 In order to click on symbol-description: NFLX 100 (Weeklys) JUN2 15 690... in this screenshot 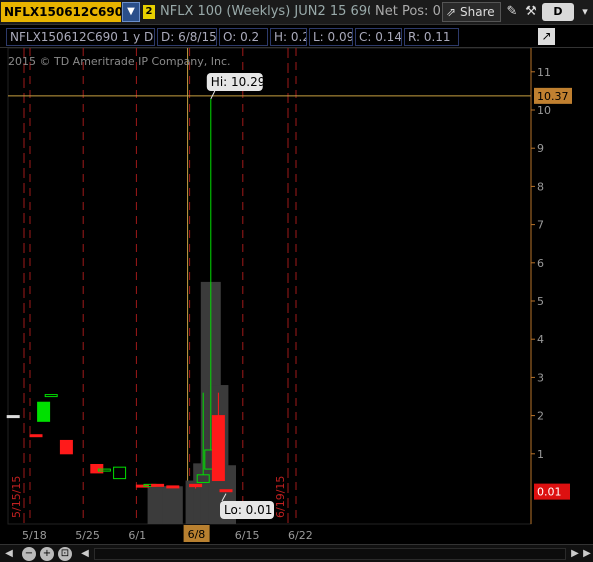, I will do `click(265, 11)`.